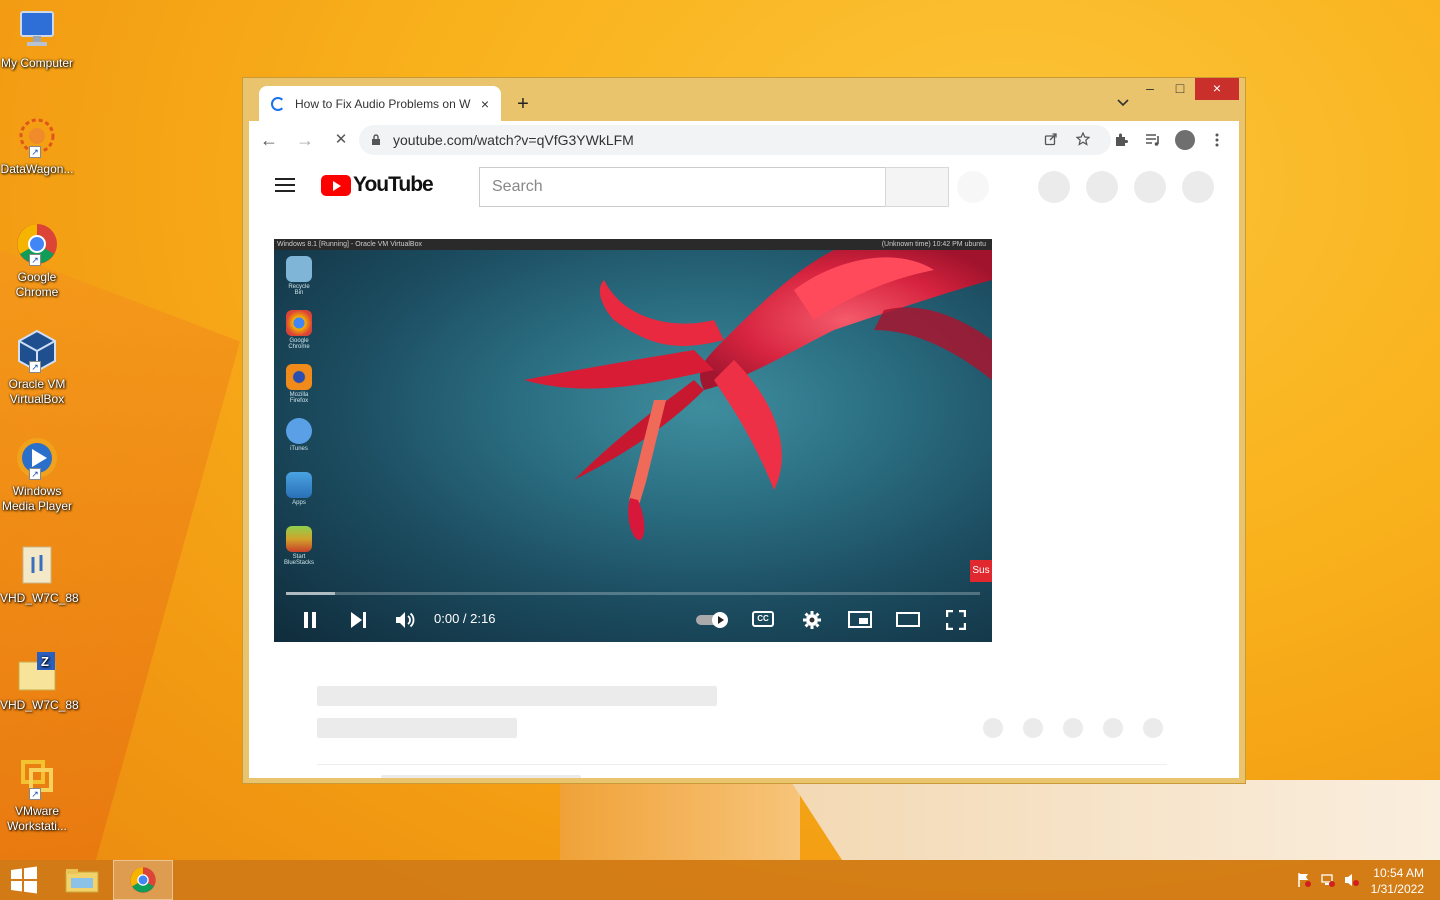 Image resolution: width=1440 pixels, height=900 pixels. What do you see at coordinates (908, 619) in the screenshot?
I see `theater-mode-button` at bounding box center [908, 619].